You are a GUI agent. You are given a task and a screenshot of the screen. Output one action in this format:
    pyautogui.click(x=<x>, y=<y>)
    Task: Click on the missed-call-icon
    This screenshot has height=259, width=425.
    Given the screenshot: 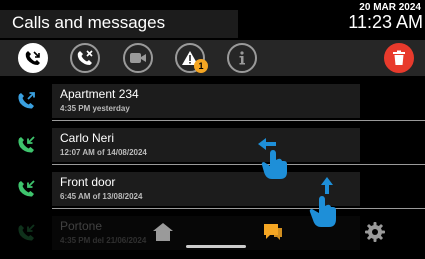 What is the action you would take?
    pyautogui.click(x=33, y=58)
    